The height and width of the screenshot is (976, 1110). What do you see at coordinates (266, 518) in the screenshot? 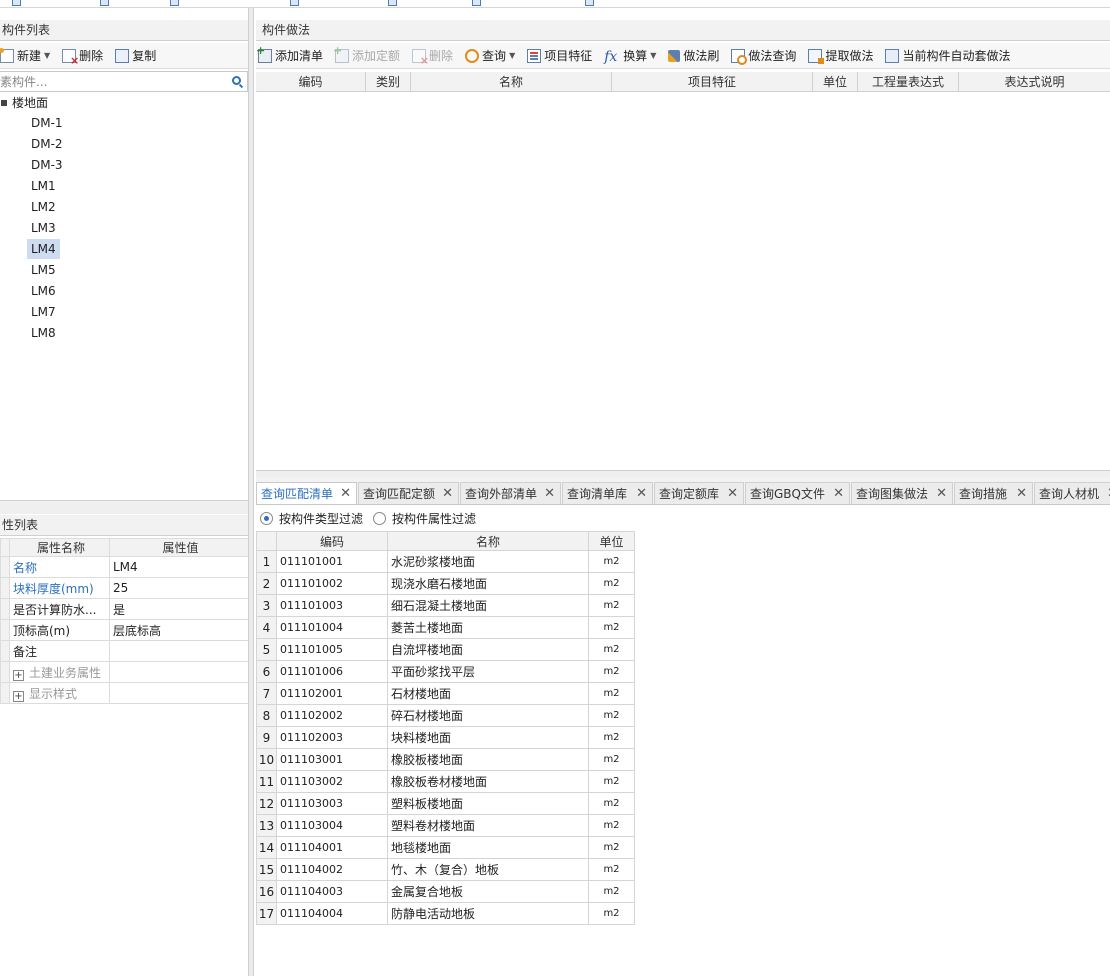
I see `radio-selected-icon` at bounding box center [266, 518].